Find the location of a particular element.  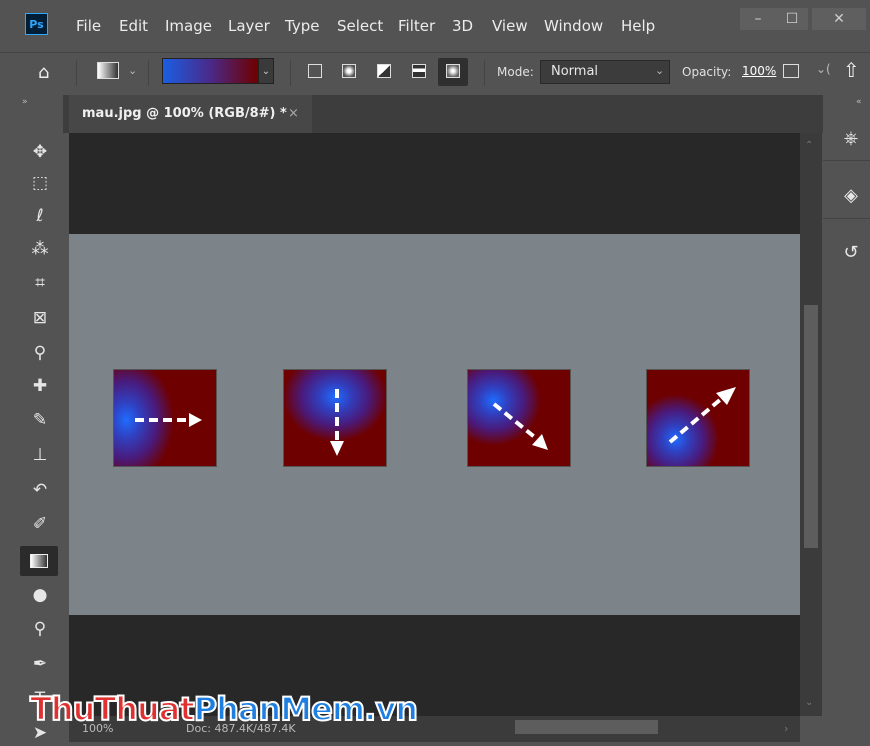

gradient-sample-up-right is located at coordinates (698, 418).